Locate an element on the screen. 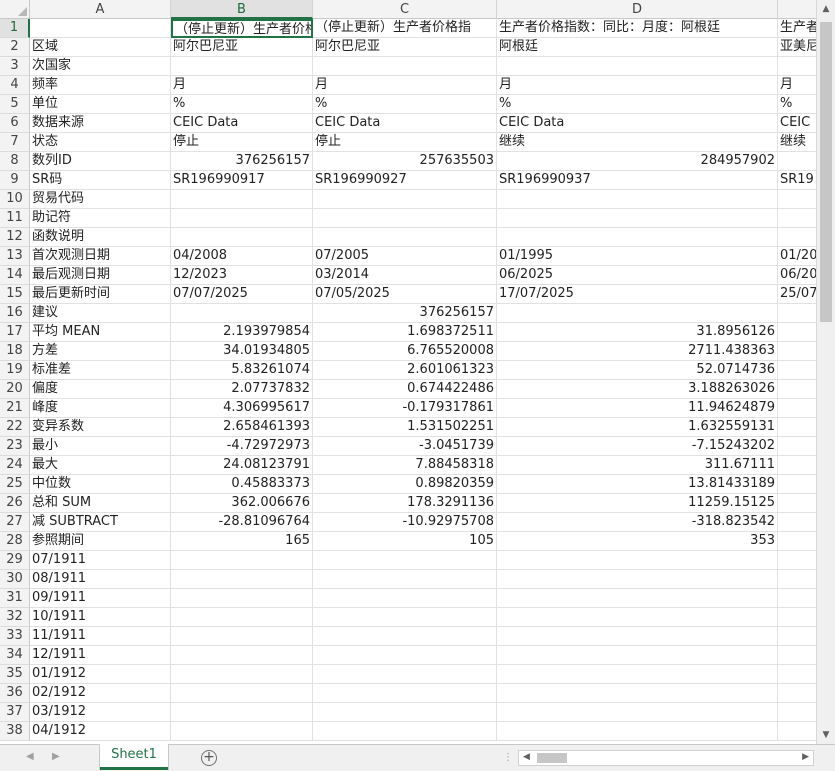 Image resolution: width=835 pixels, height=771 pixels. cell: 变异系数 is located at coordinates (100, 427).